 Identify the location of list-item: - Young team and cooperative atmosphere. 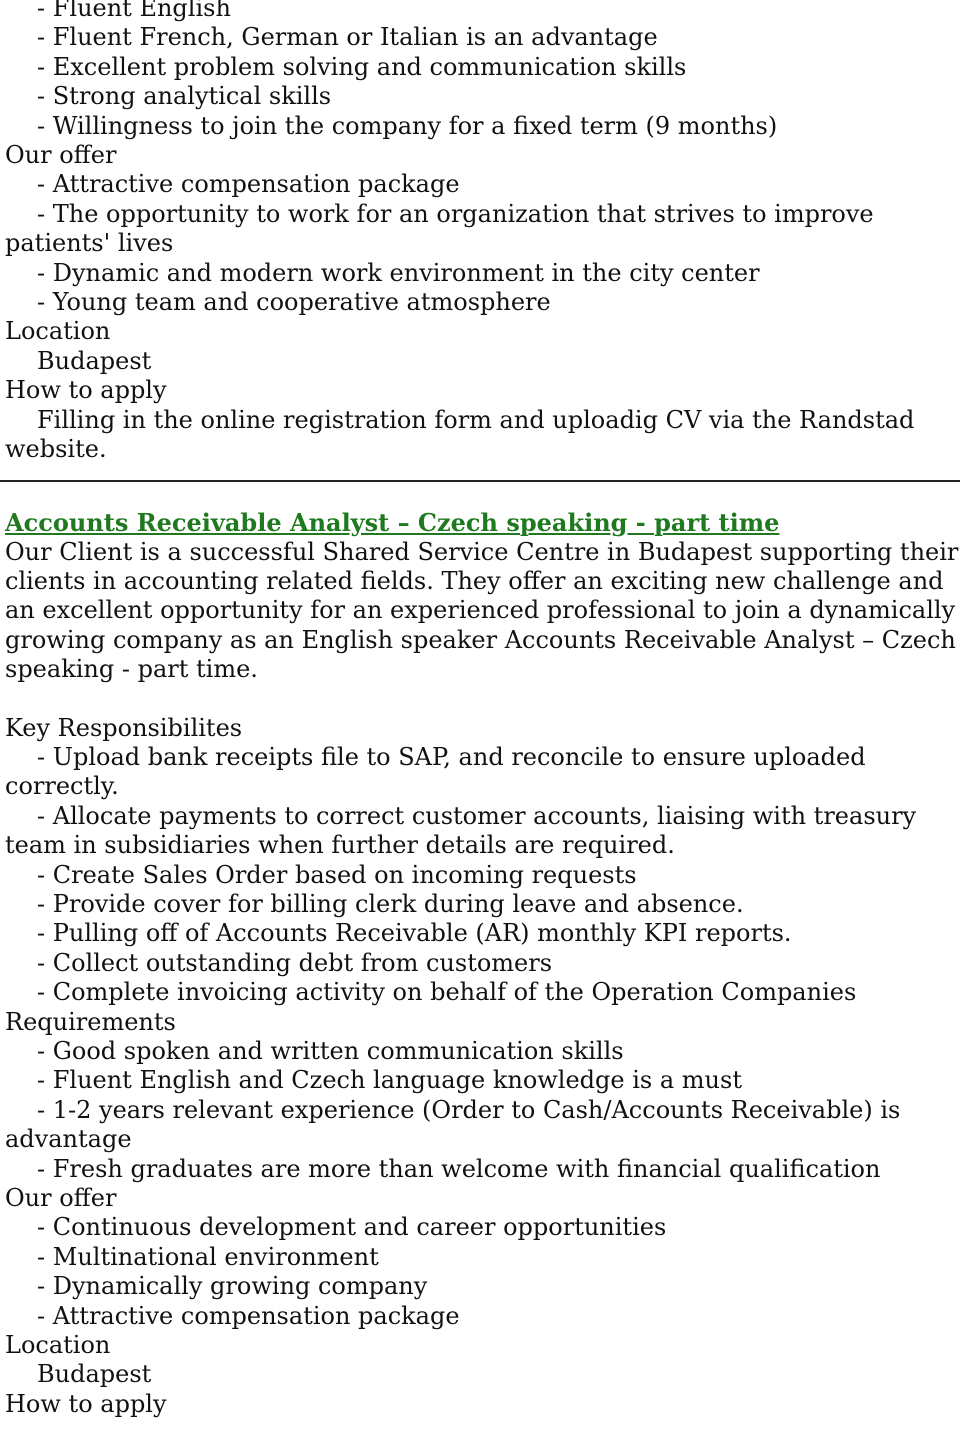
(294, 302).